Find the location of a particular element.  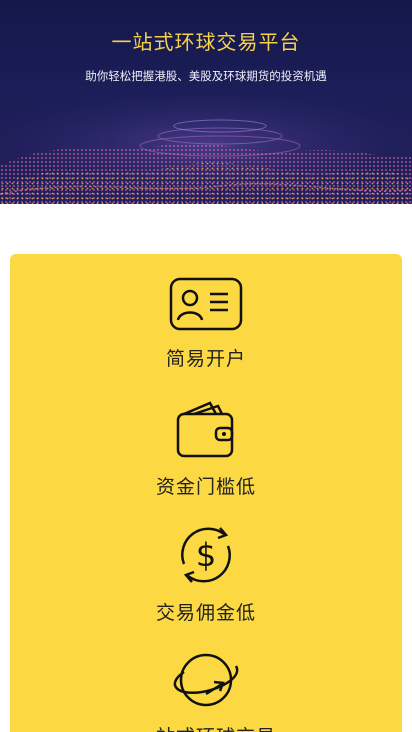

hero-subtitle: 助你轻松把握港股、美股及环球期货的投资机遇 is located at coordinates (206, 76).